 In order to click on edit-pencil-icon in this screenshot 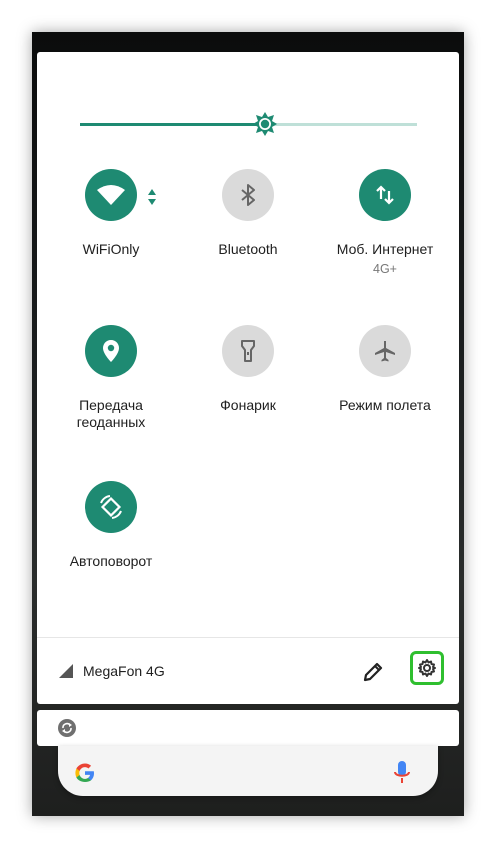, I will do `click(373, 672)`.